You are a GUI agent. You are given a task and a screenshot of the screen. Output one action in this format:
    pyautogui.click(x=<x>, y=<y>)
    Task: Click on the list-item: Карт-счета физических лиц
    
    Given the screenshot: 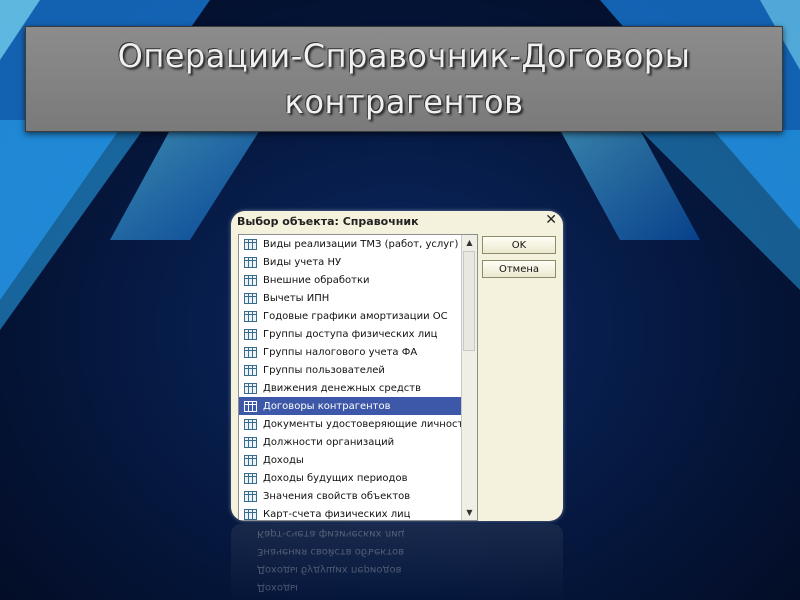 What is the action you would take?
    pyautogui.click(x=358, y=512)
    